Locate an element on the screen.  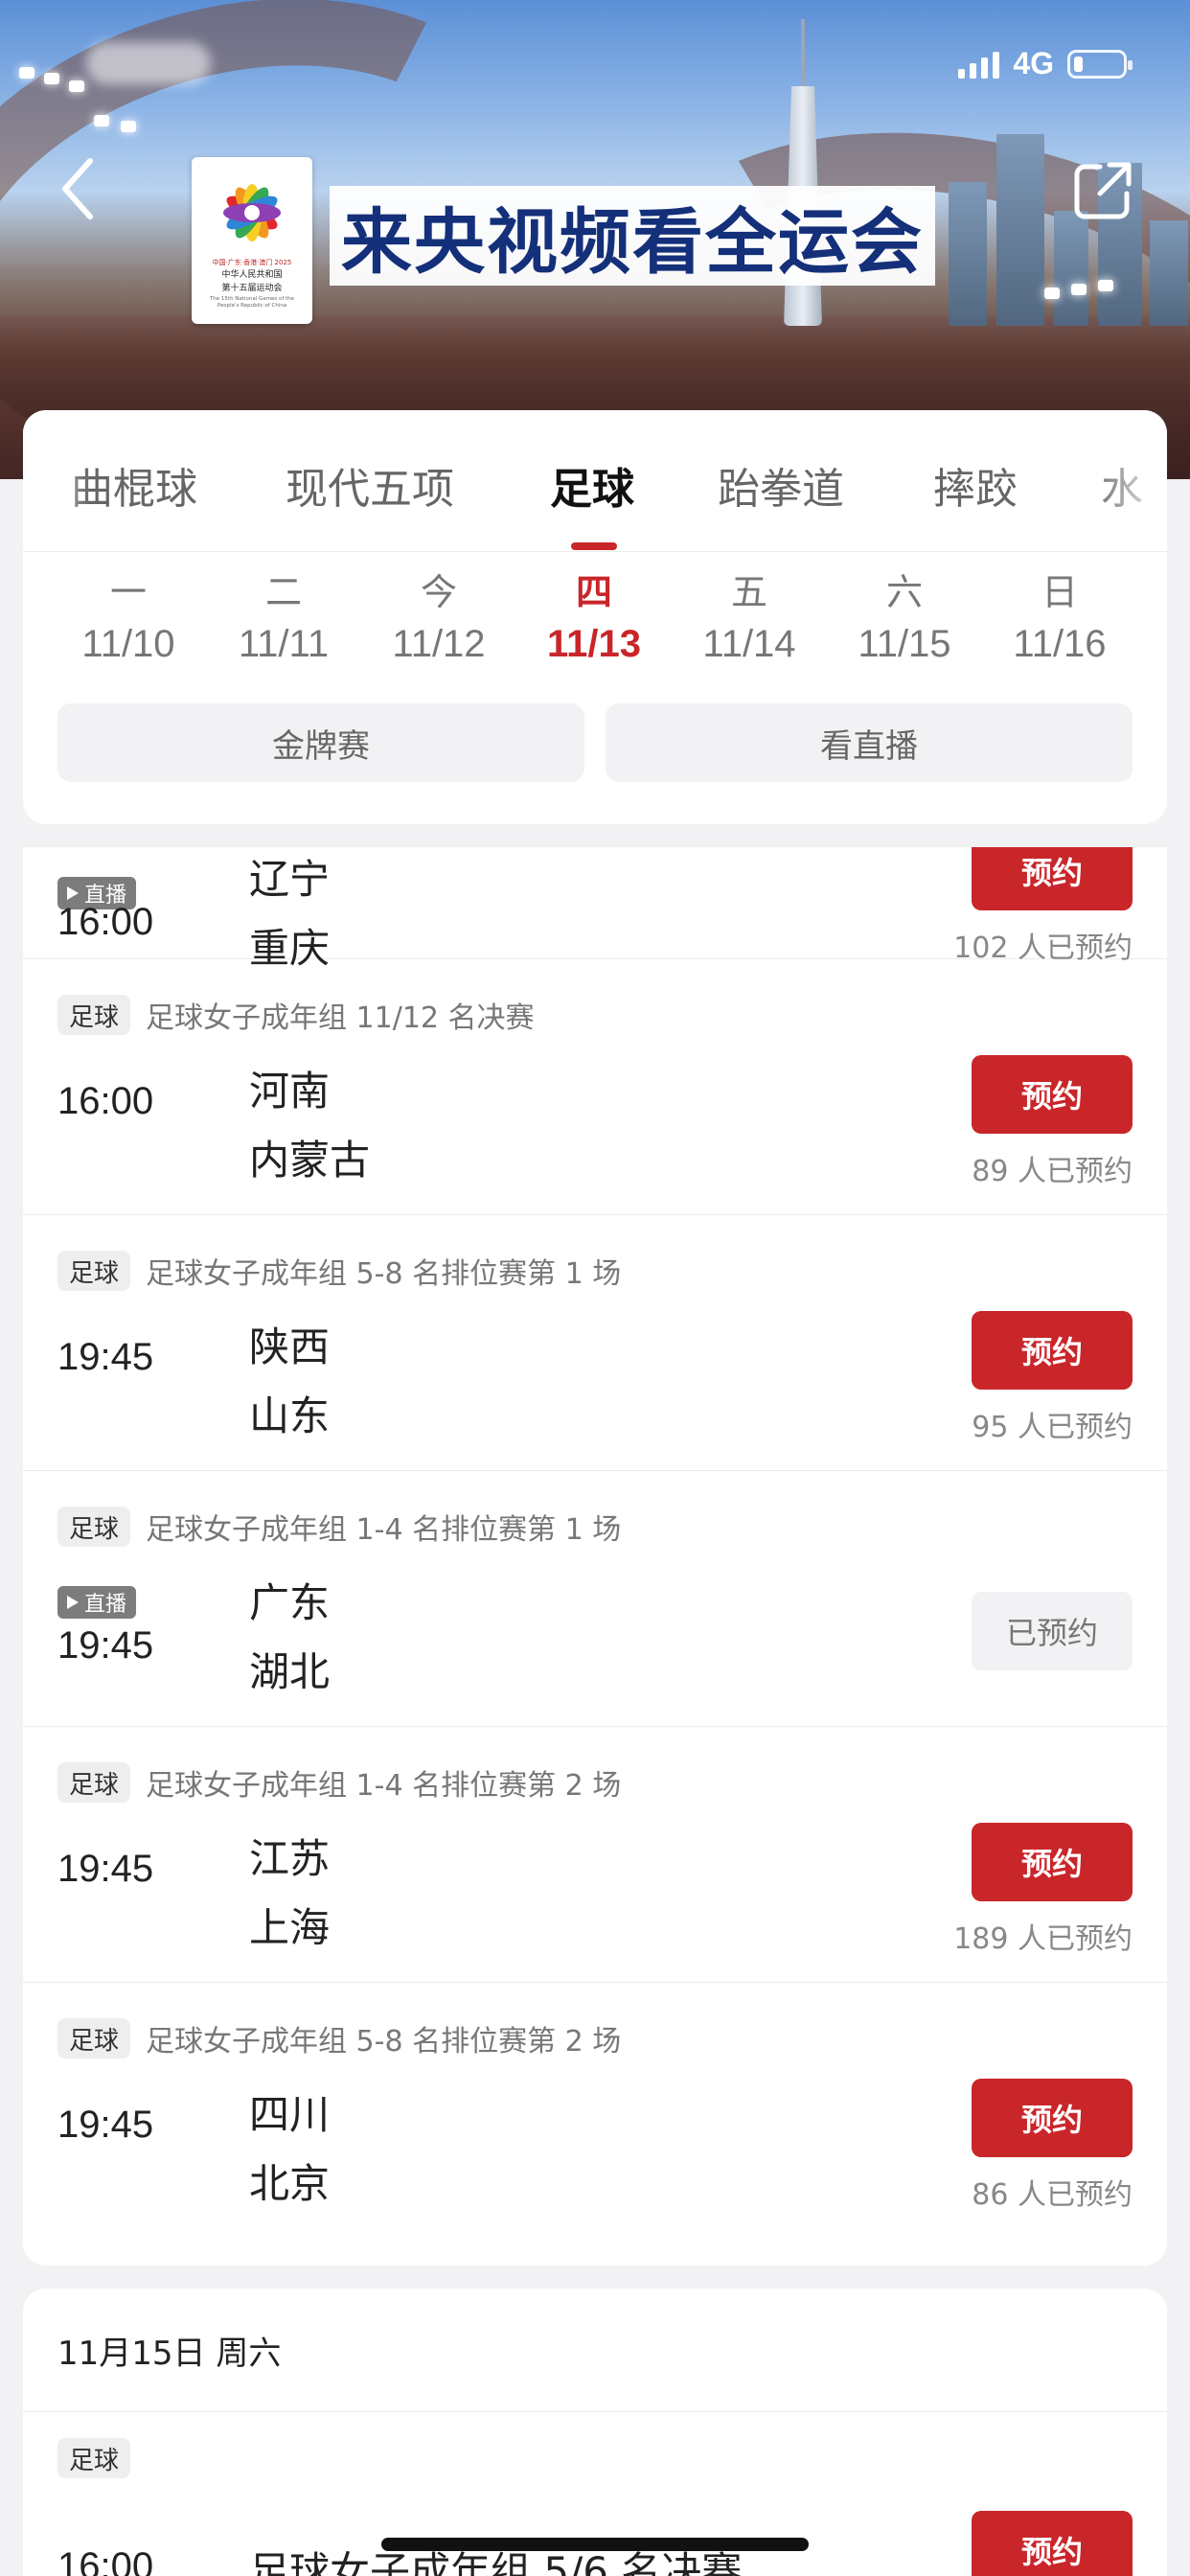
team-away: 内蒙古 is located at coordinates (310, 1160).